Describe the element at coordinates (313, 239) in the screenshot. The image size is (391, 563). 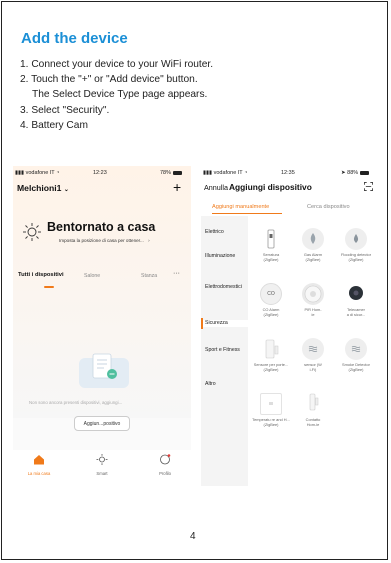
I see `gas-alarm-icon` at that location.